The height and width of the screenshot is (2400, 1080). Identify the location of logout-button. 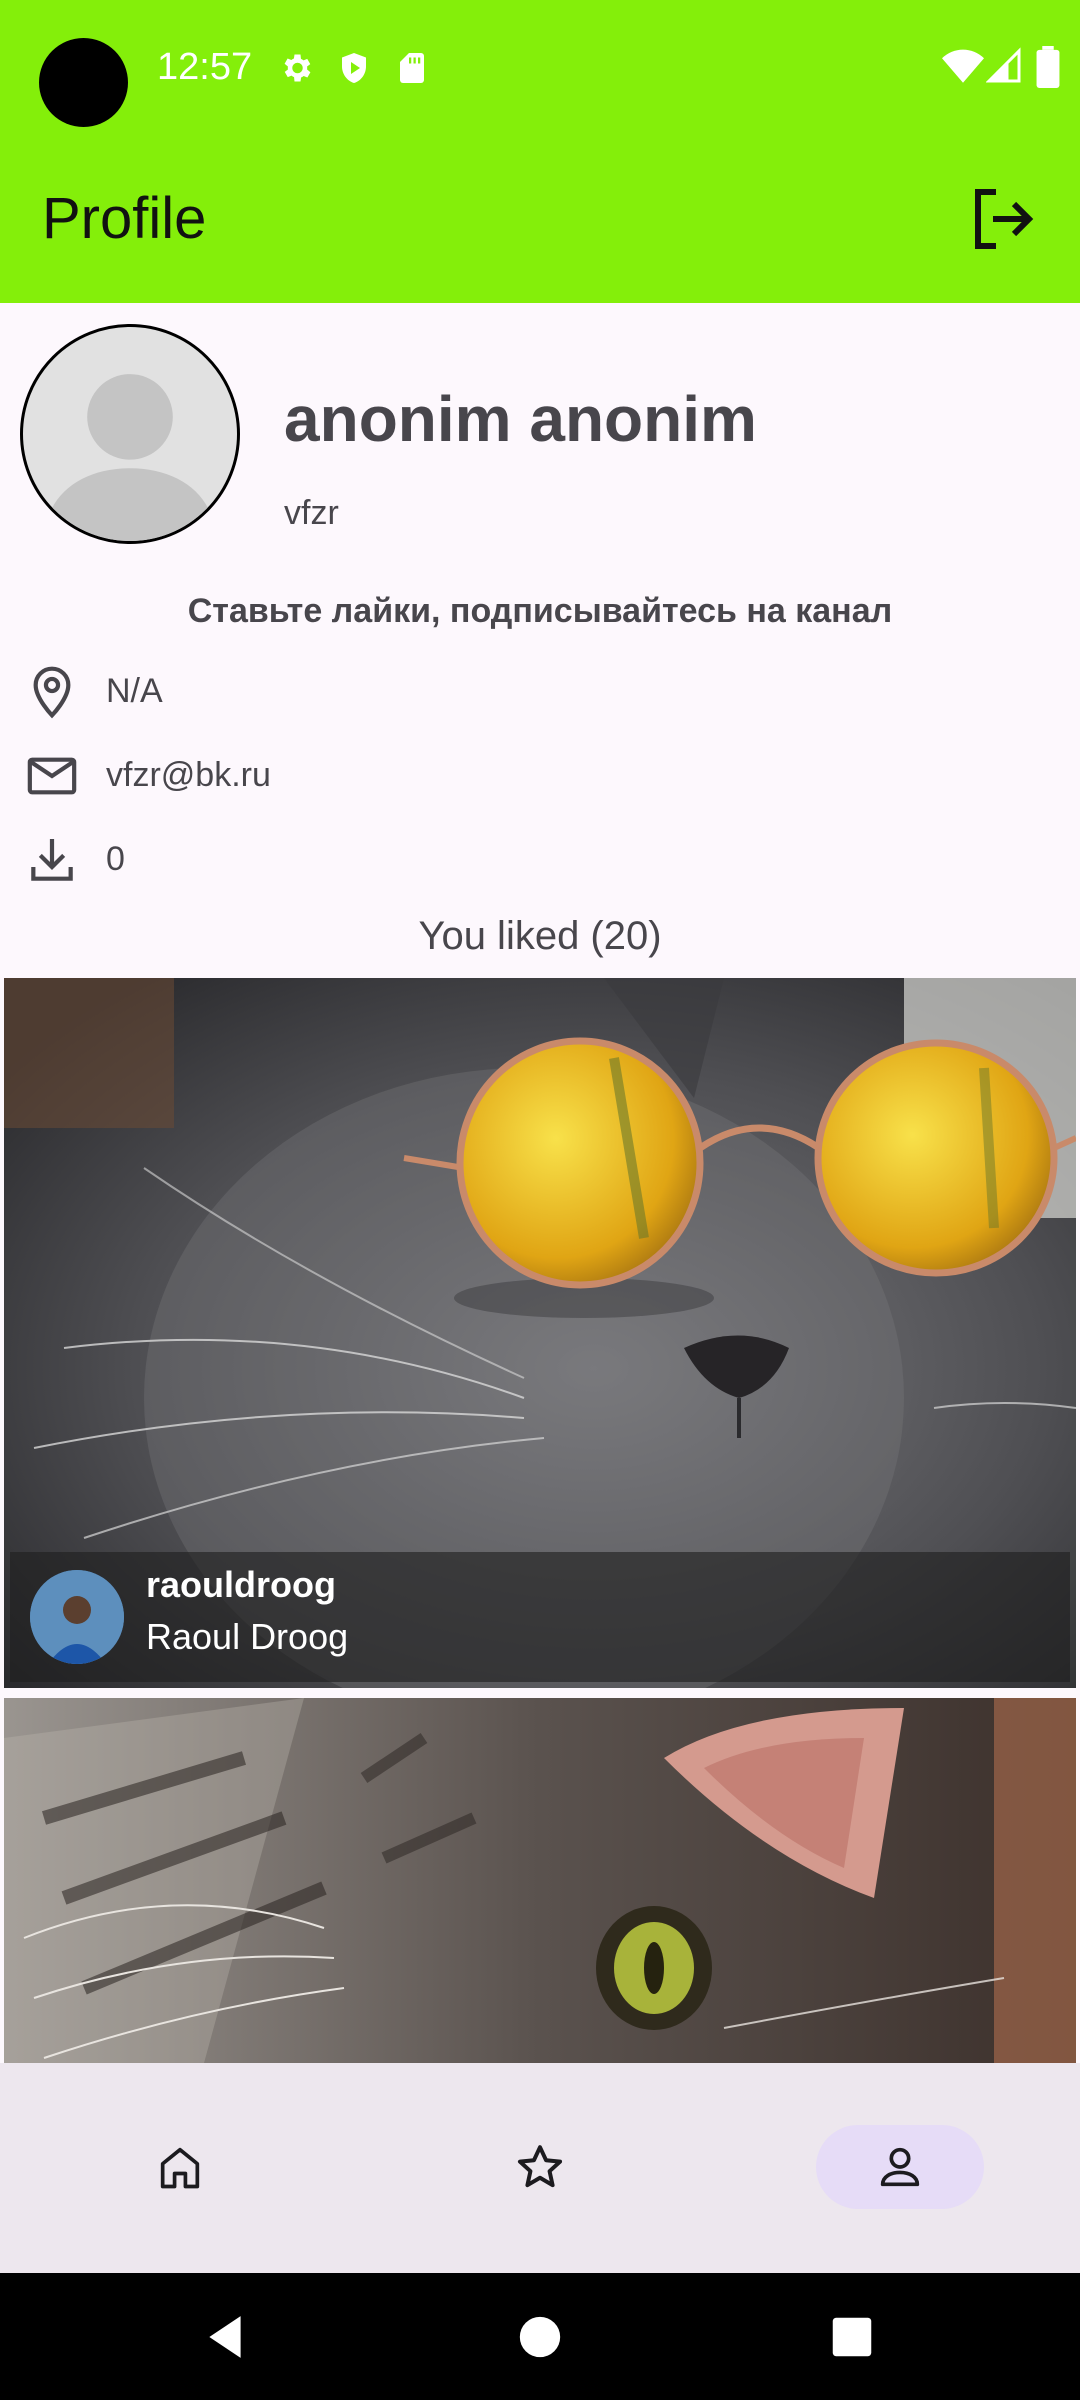
(1002, 219).